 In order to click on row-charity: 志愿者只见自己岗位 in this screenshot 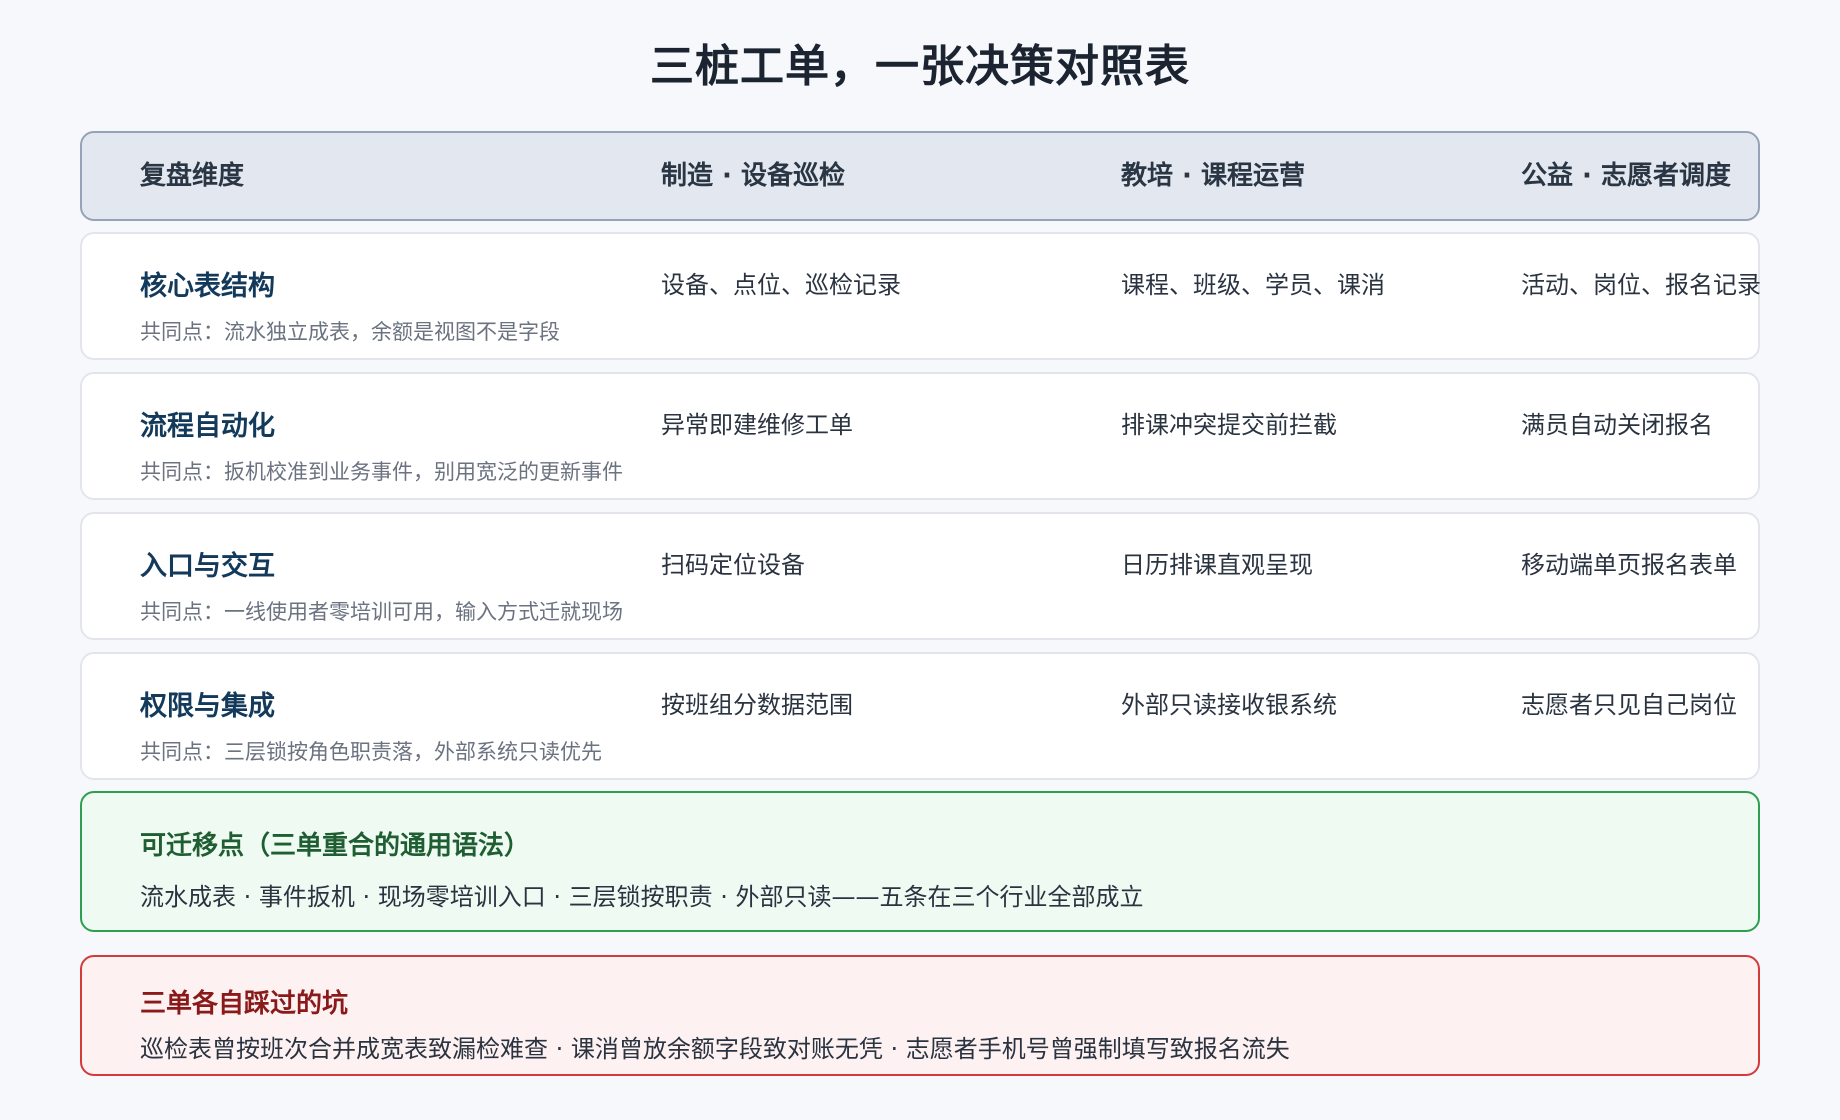, I will do `click(1629, 705)`.